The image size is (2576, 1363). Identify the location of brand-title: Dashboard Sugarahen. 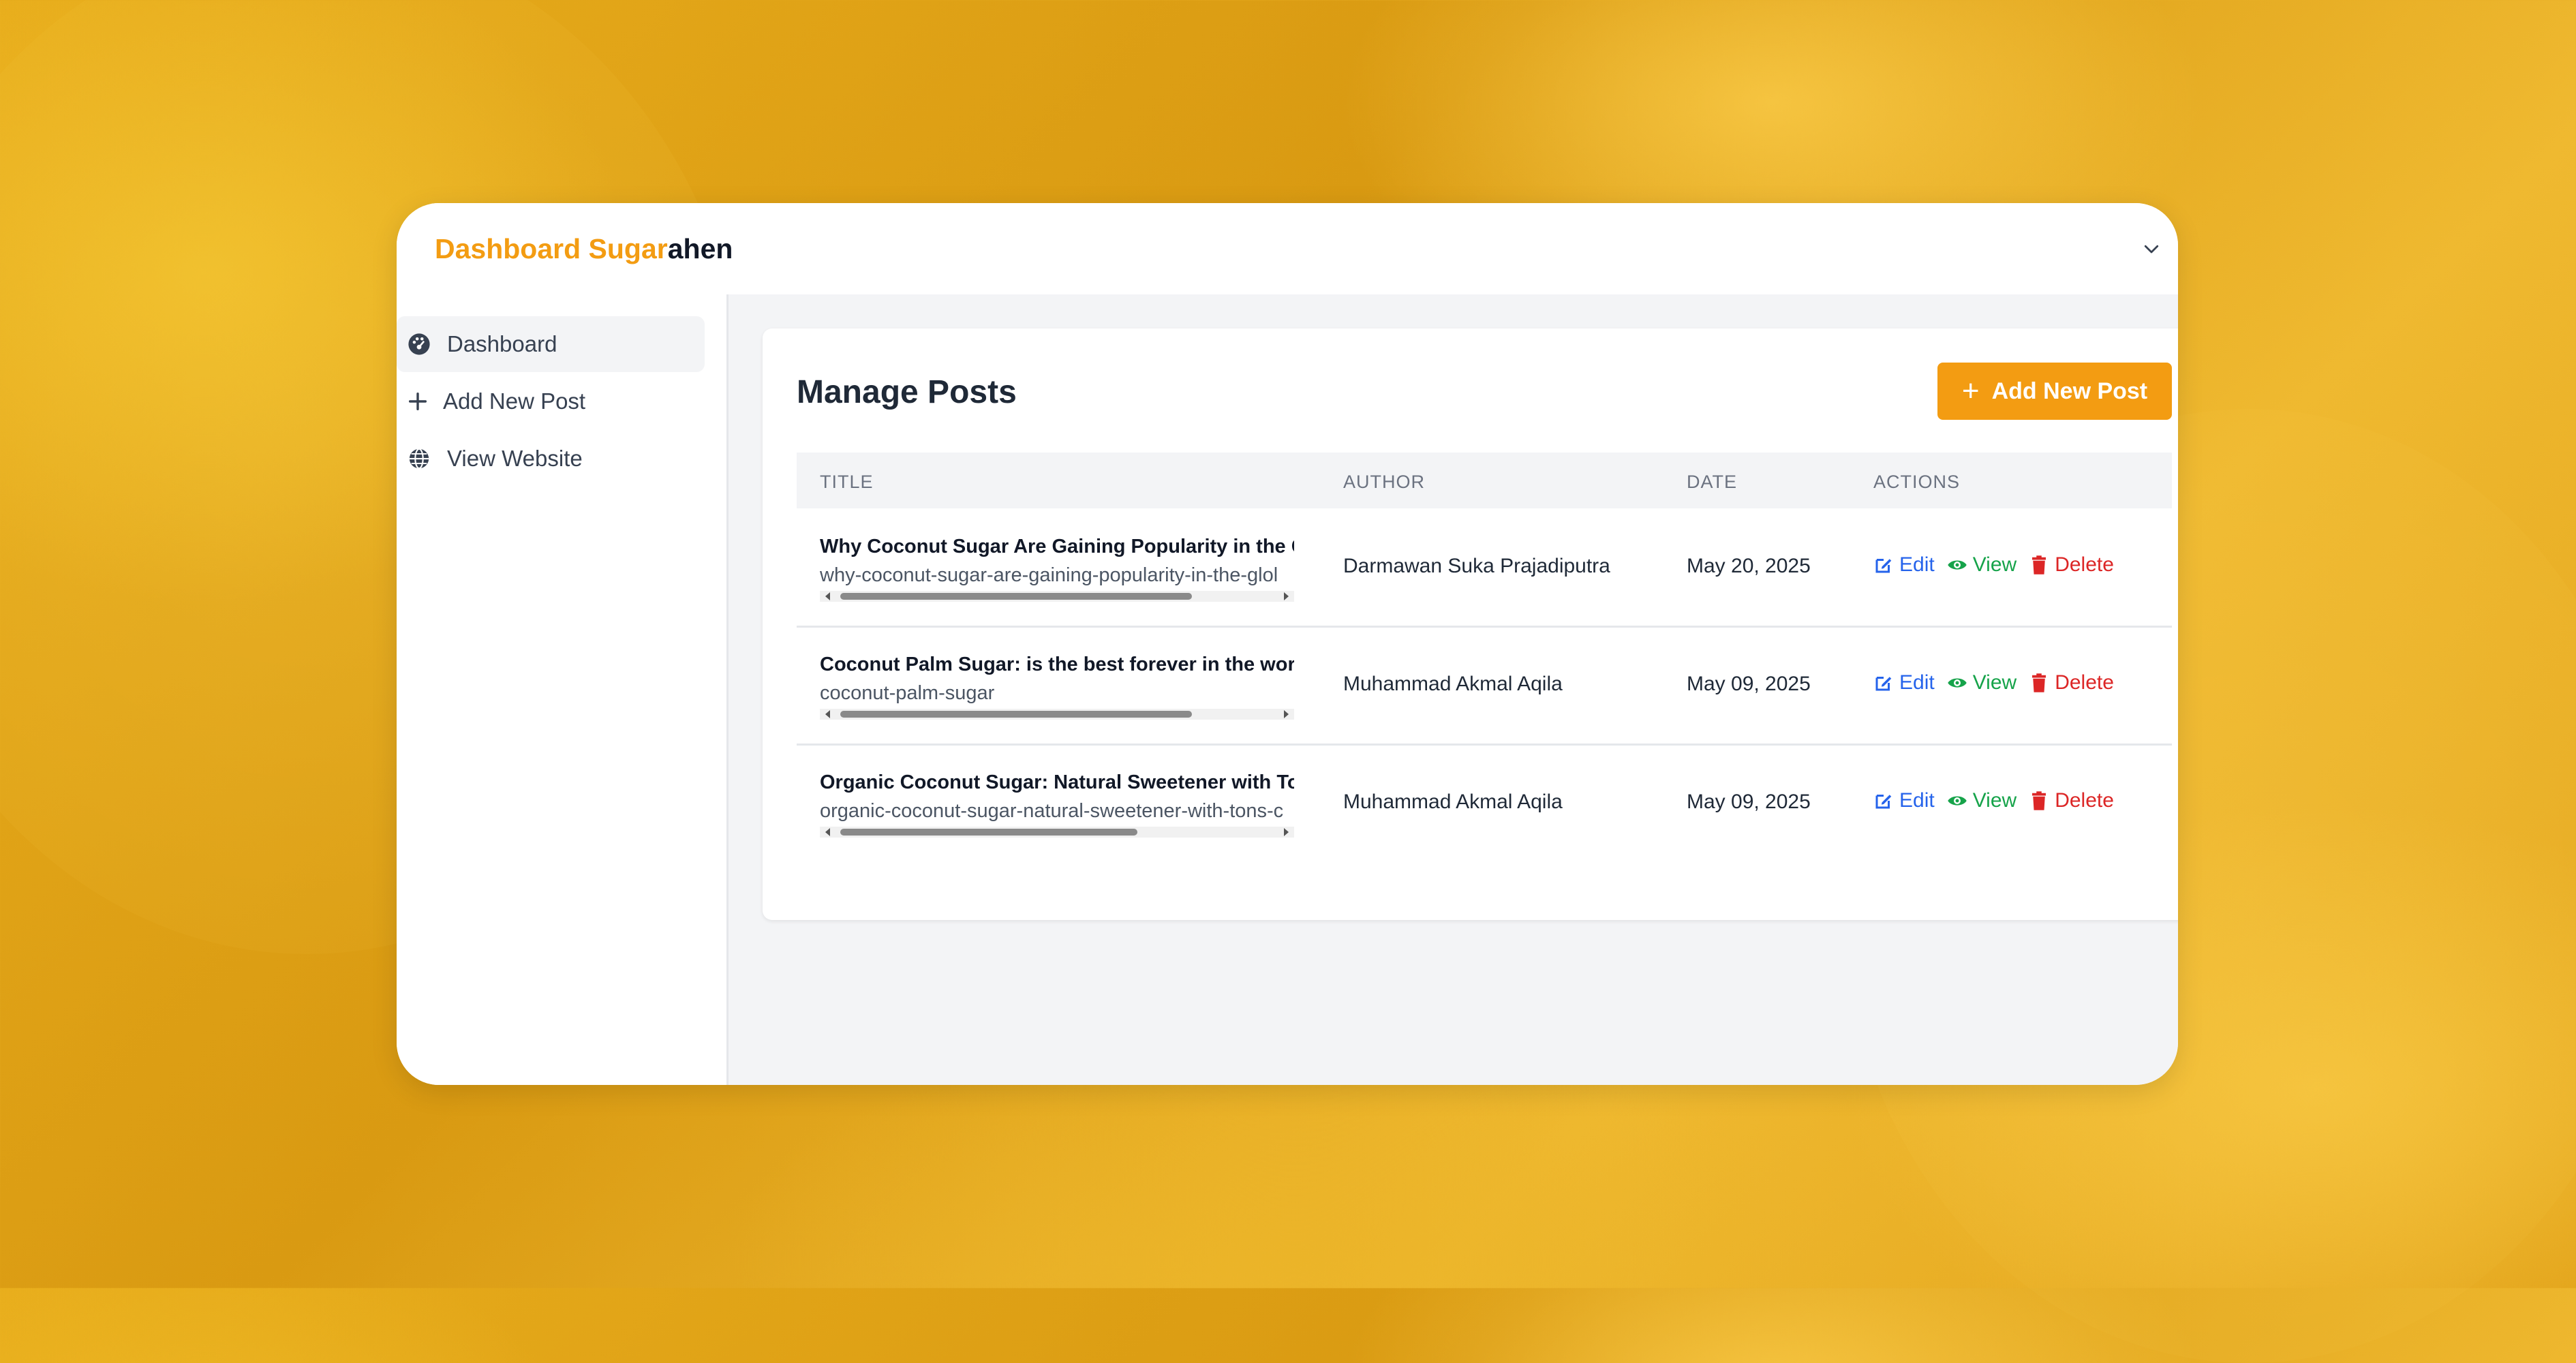
(584, 249).